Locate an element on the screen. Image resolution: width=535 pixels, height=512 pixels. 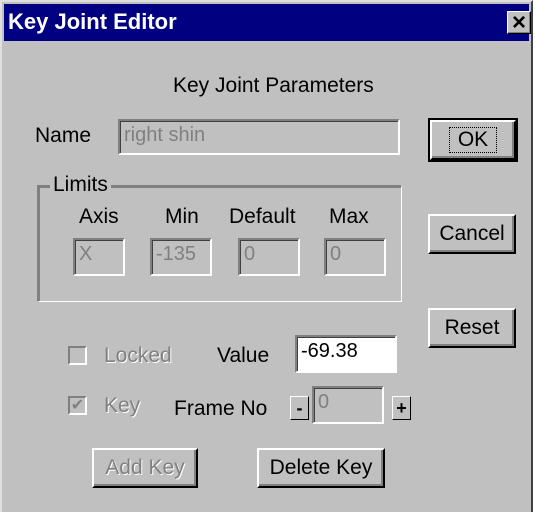
close-icon: × is located at coordinates (518, 22).